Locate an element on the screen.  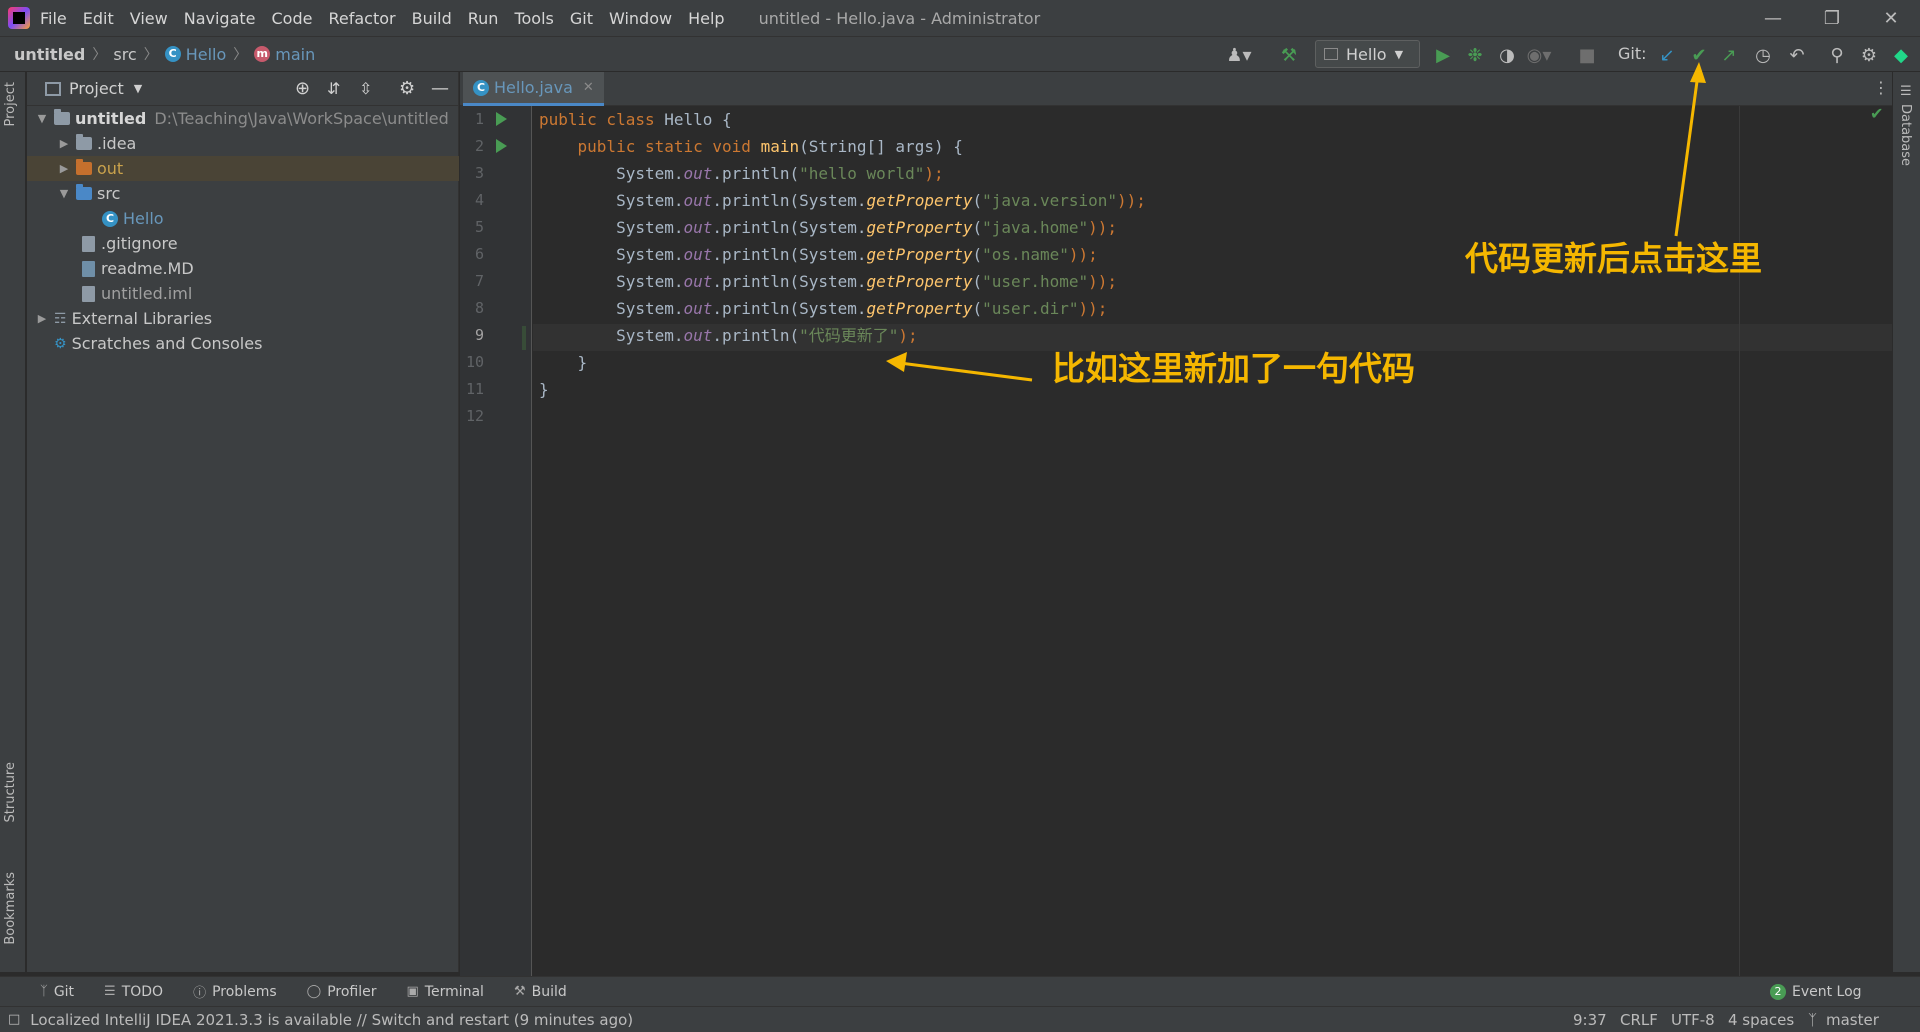
annotation-arrow-left is located at coordinates (966, 371).